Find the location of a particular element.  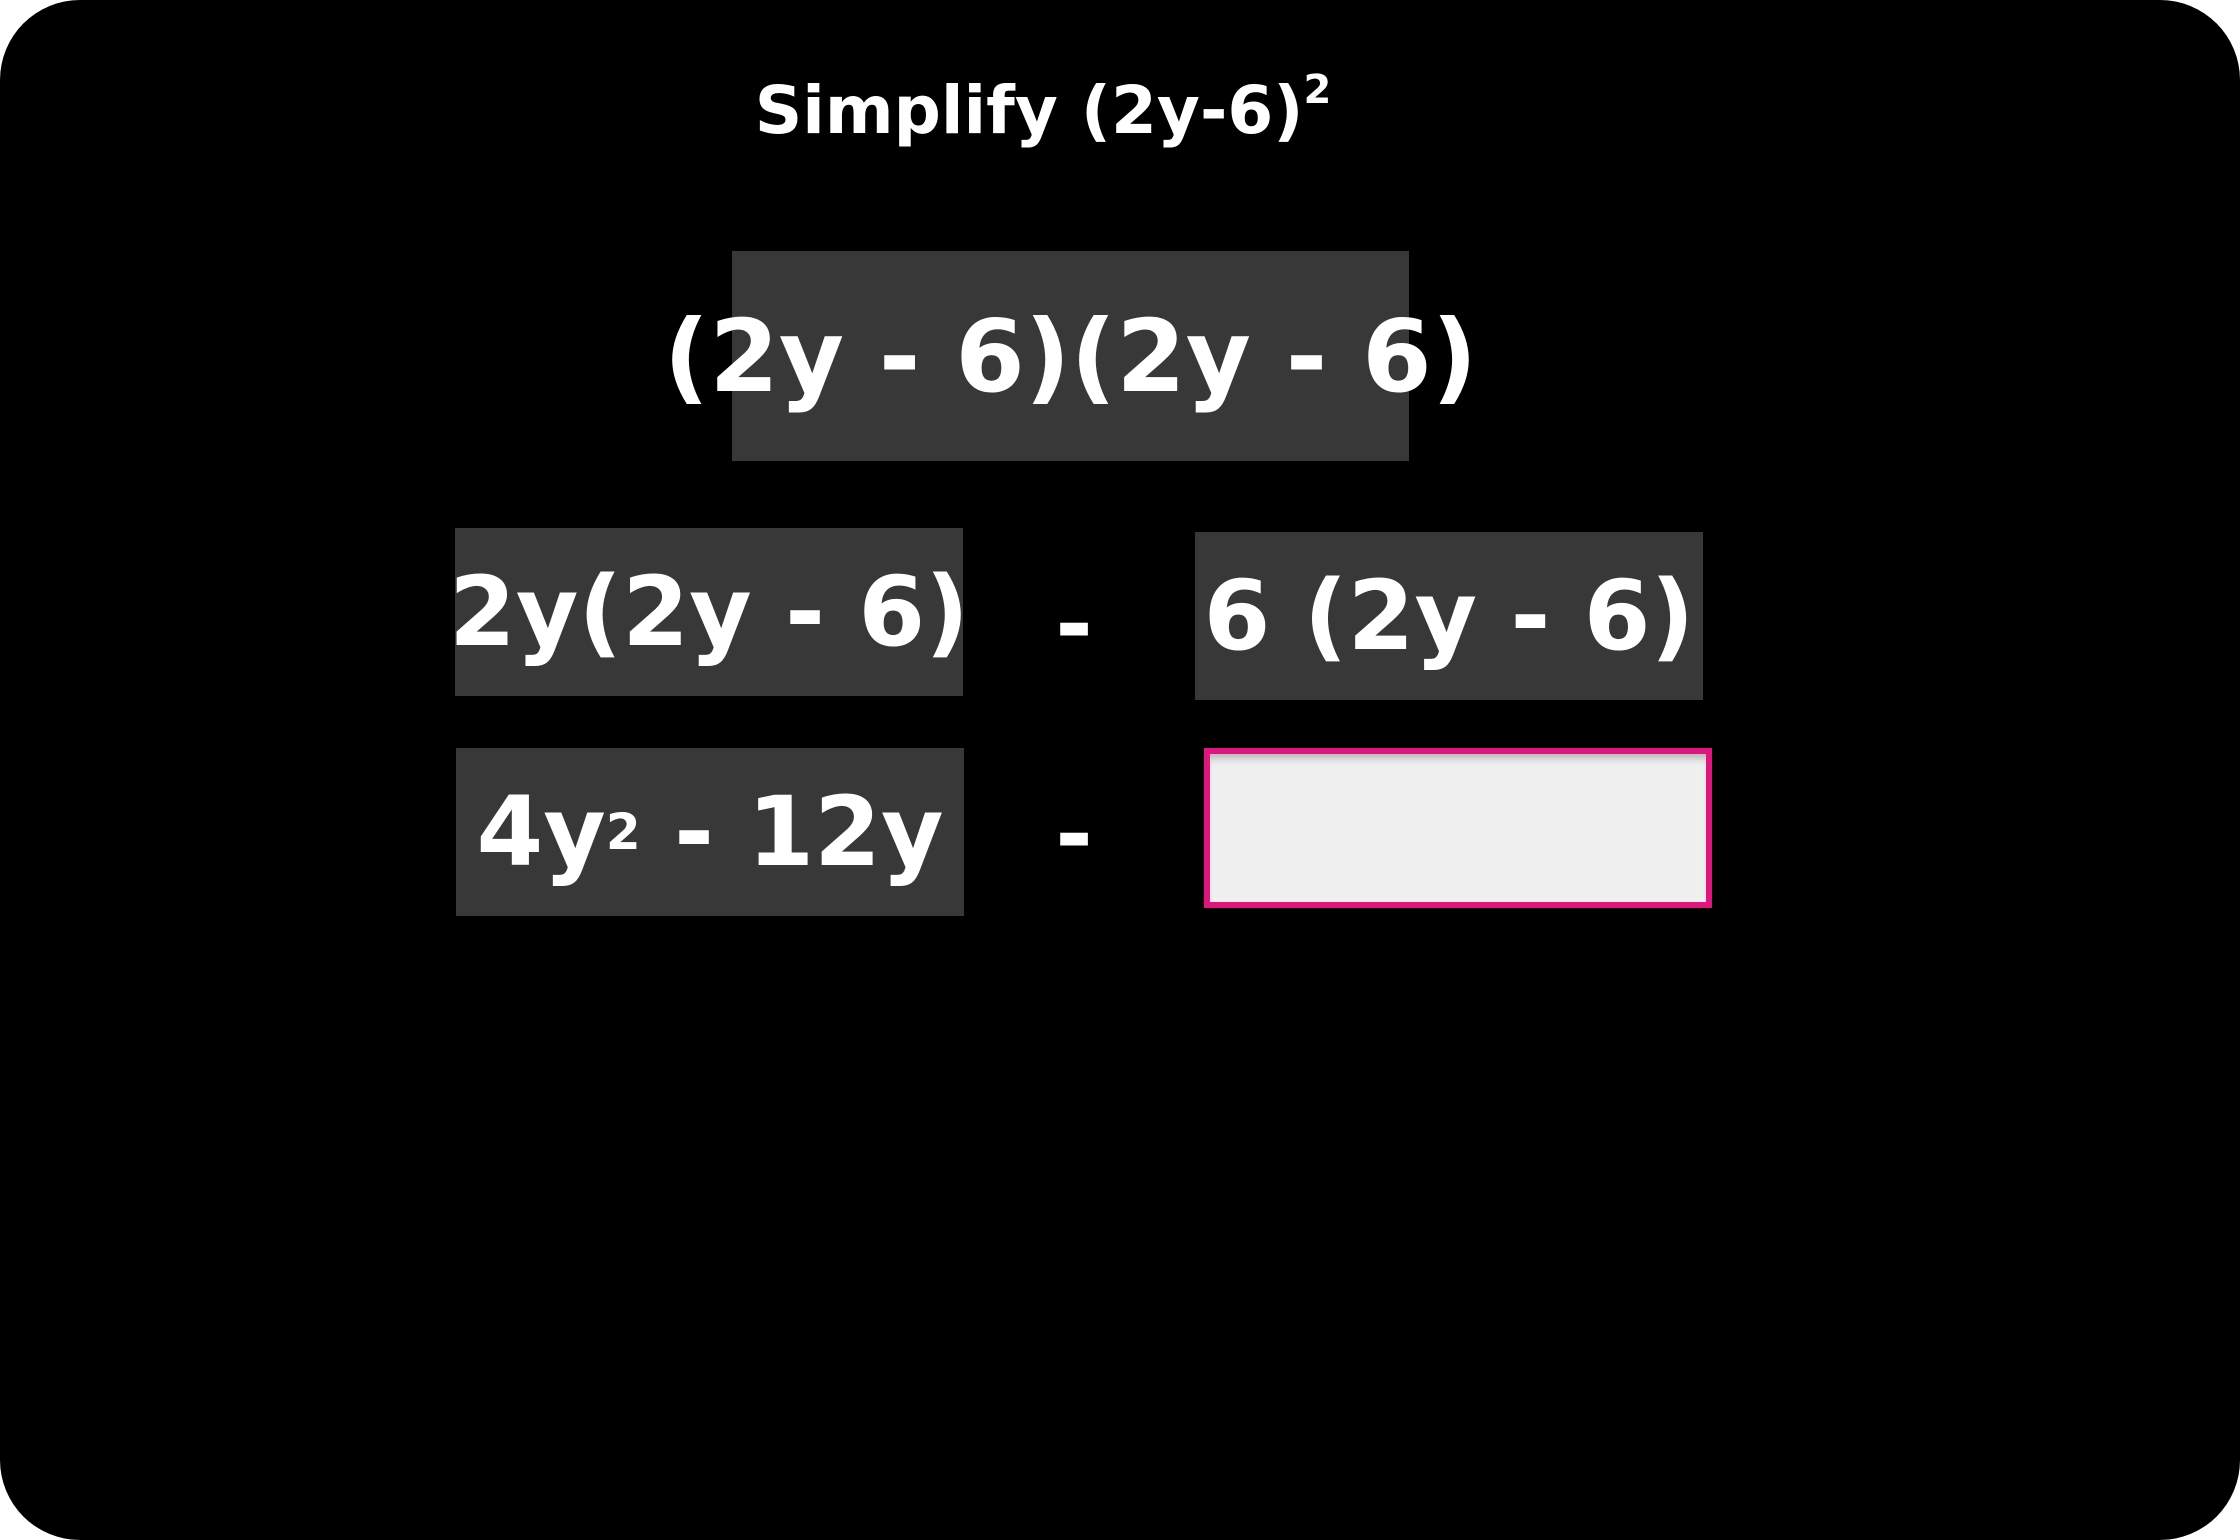

distribution-left-tile: 2y(2y - 6) is located at coordinates (709, 612).